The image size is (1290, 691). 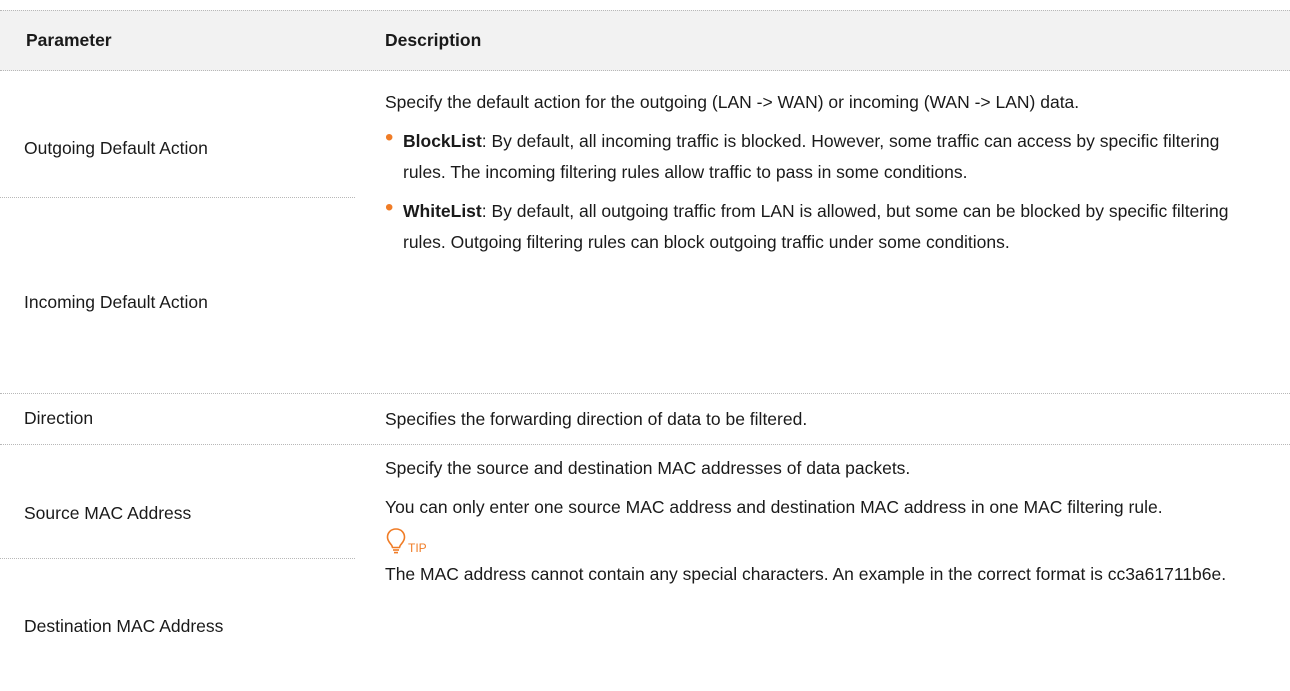 I want to click on table-header: Parameter Description, so click(x=645, y=40).